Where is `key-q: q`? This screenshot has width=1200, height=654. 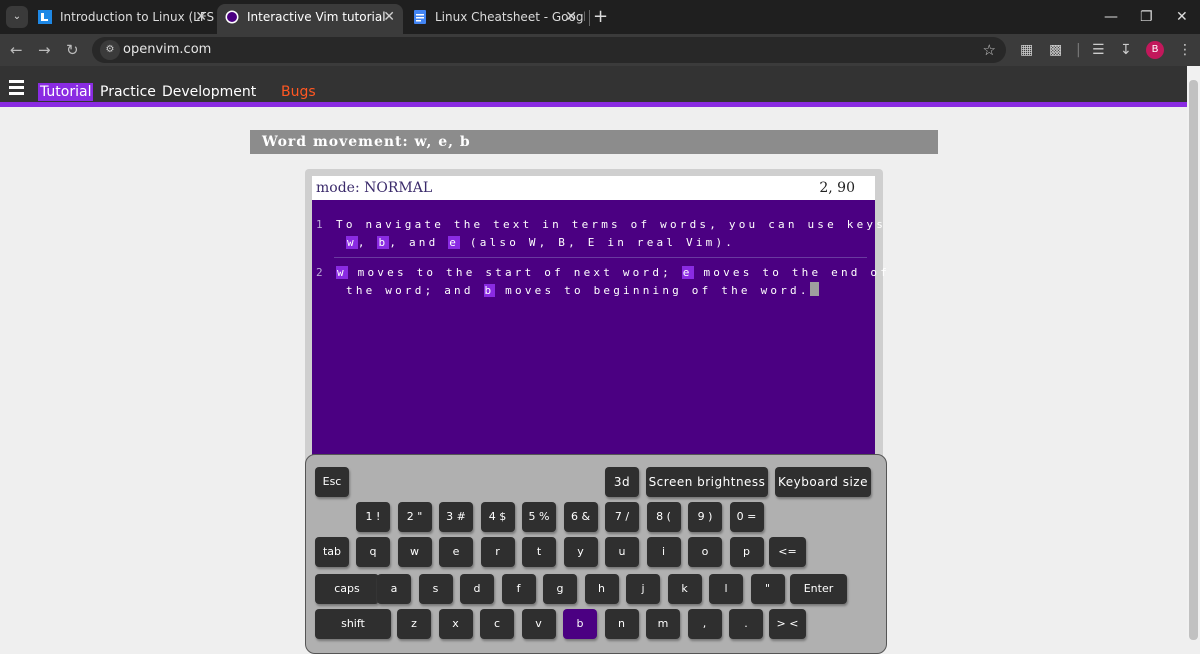 key-q: q is located at coordinates (373, 552).